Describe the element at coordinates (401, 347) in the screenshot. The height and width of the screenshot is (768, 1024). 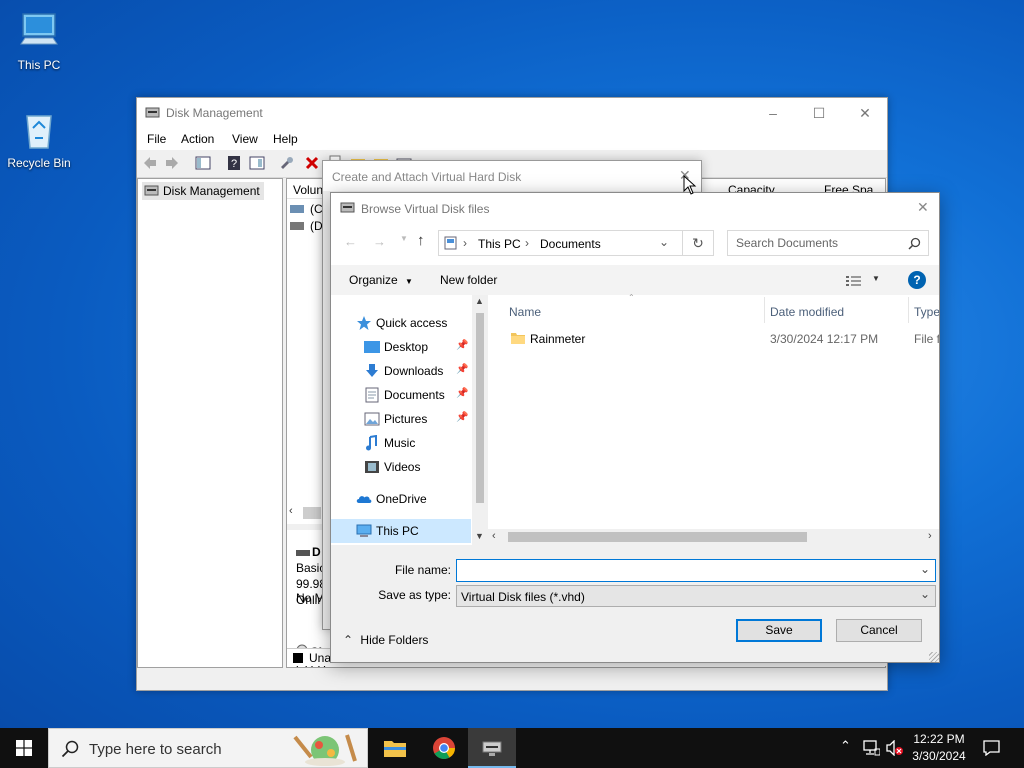
I see `nav-desktop: Desktop 📌` at that location.